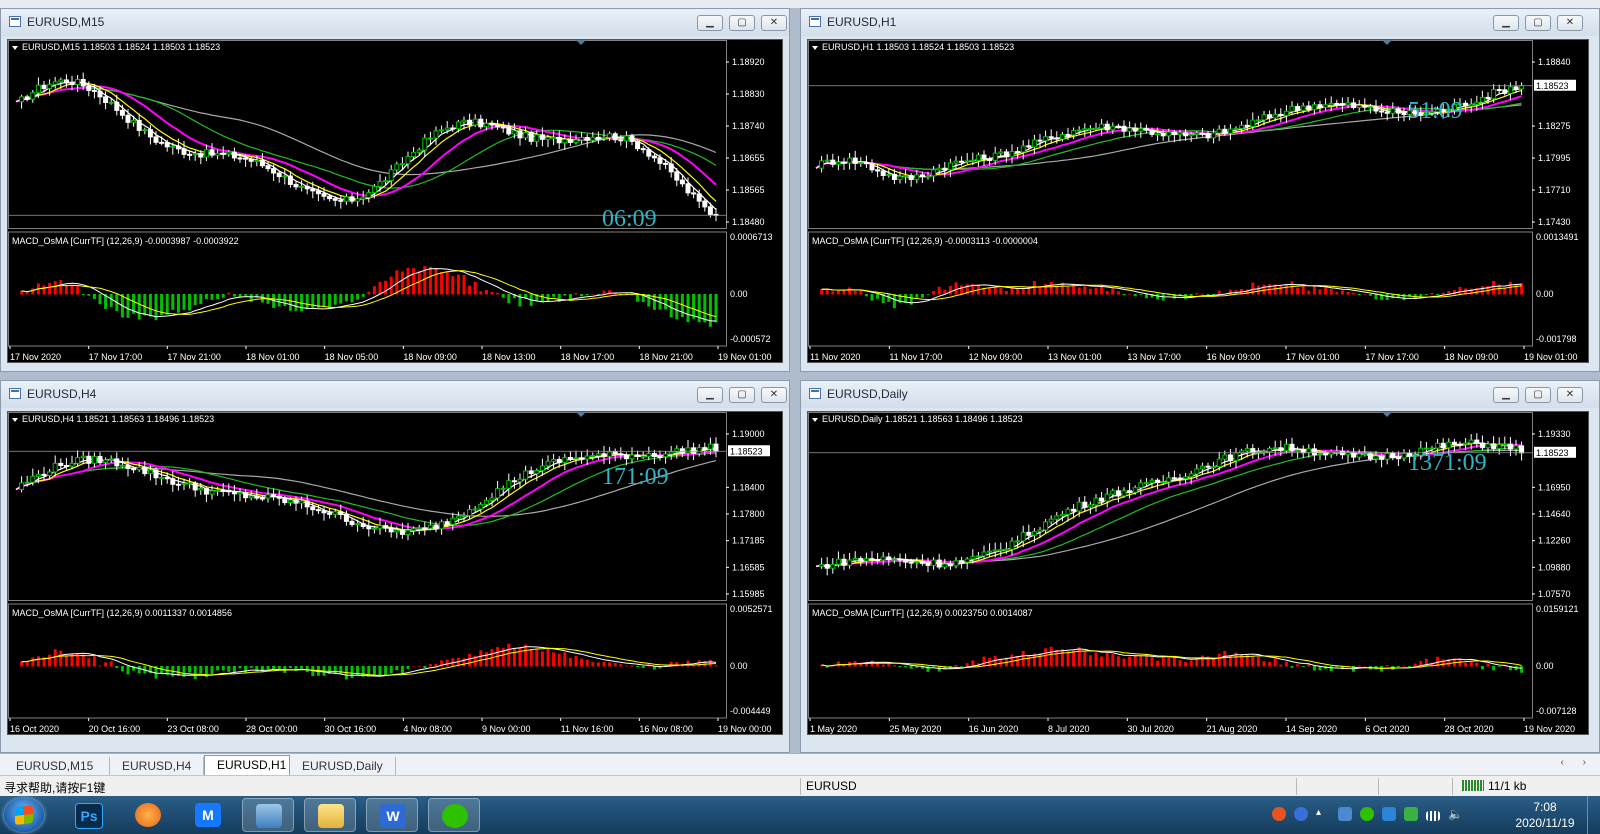  What do you see at coordinates (395, 394) in the screenshot?
I see `window-titlebar: EURUSD,H4 ▁ ▢ ✕` at bounding box center [395, 394].